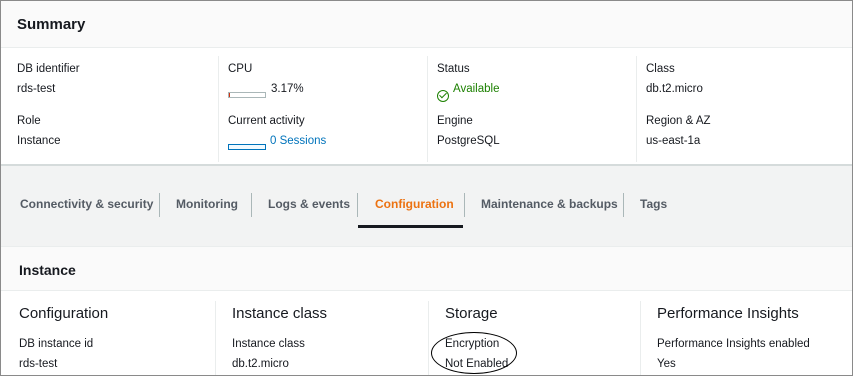  What do you see at coordinates (477, 364) in the screenshot?
I see `encryption-value: Not Enabled` at bounding box center [477, 364].